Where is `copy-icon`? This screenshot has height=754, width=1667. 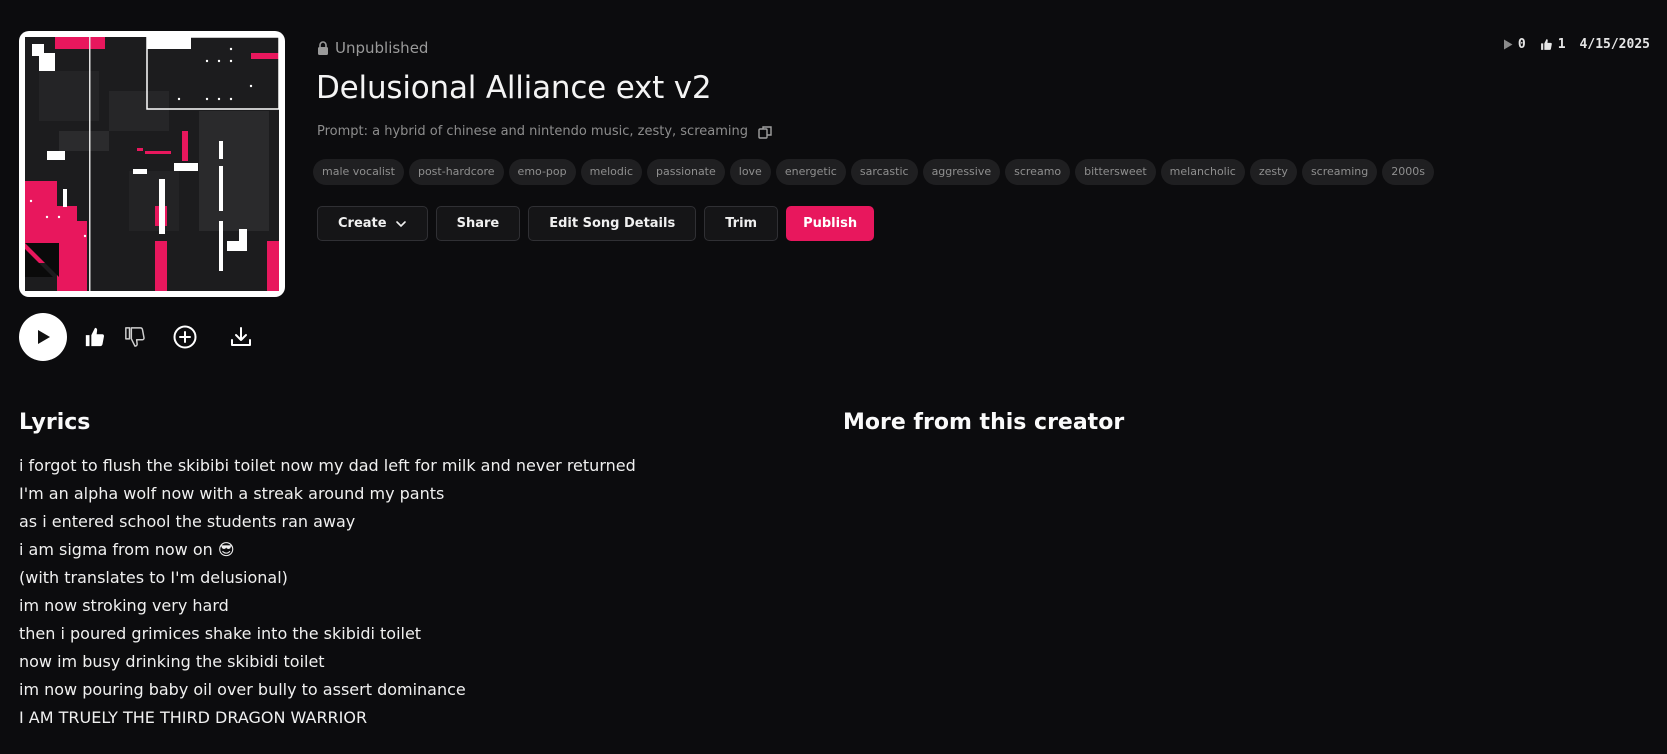
copy-icon is located at coordinates (765, 132).